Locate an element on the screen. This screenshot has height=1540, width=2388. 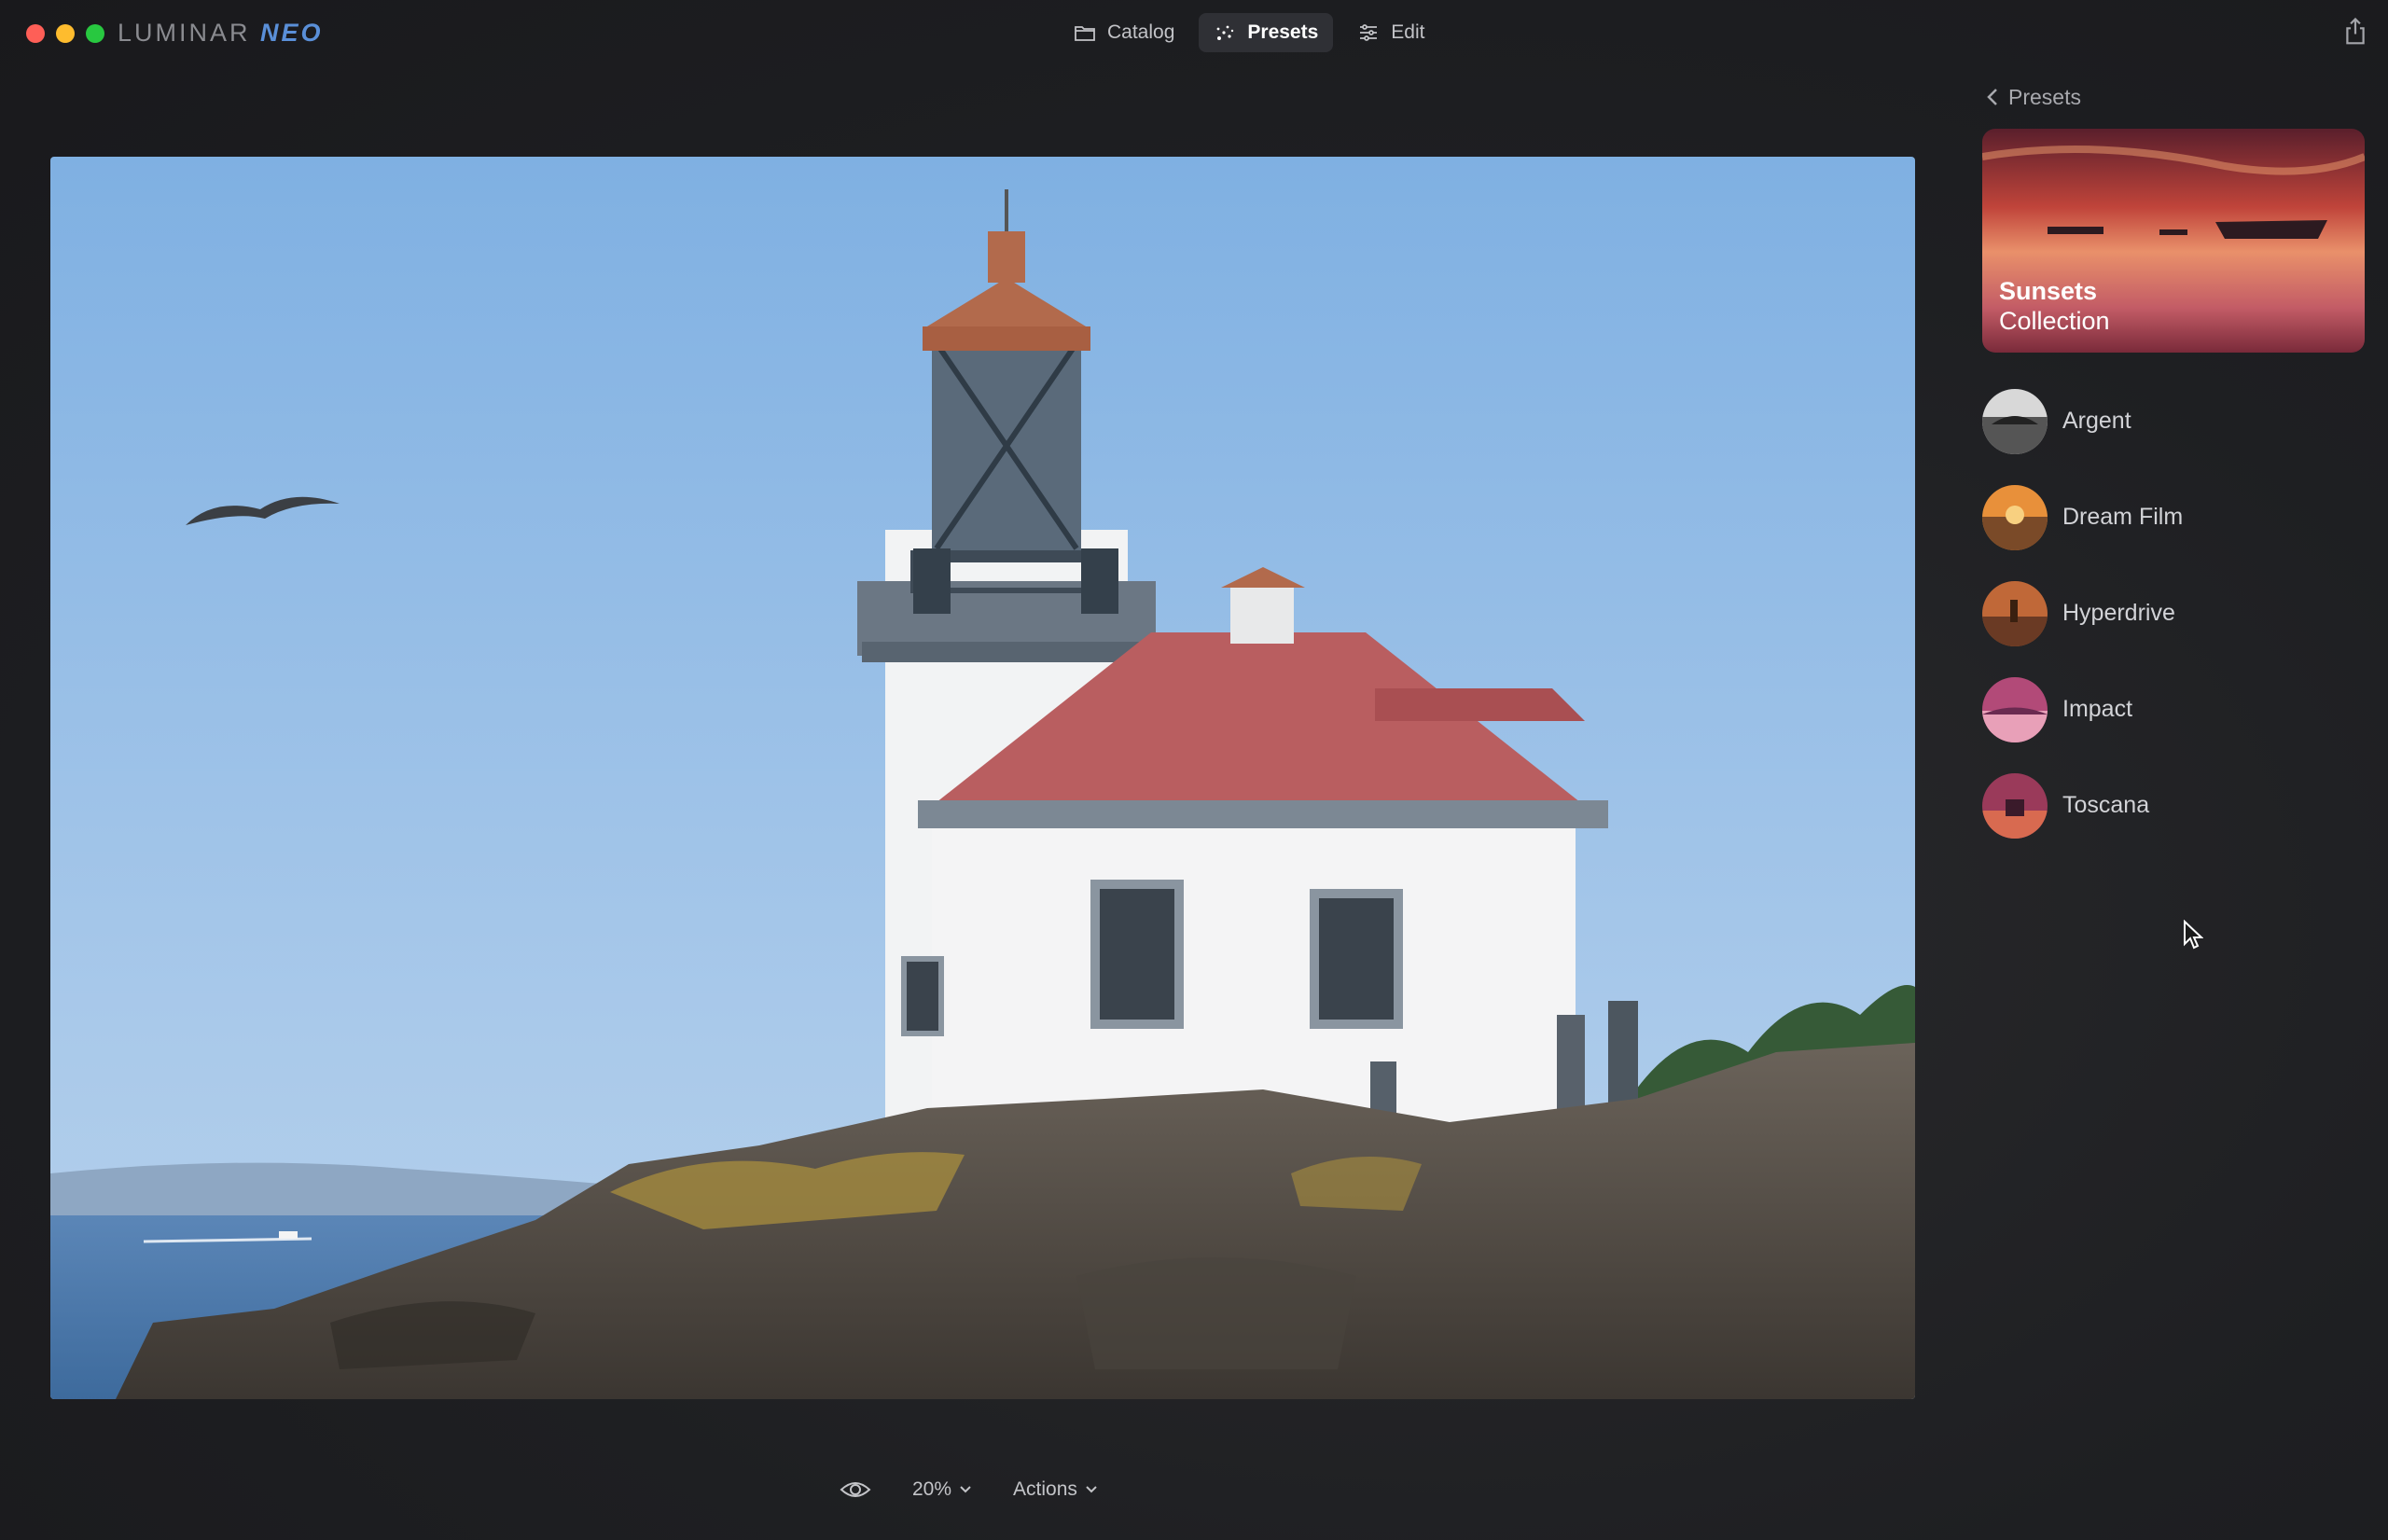
collection-title-line2: Collection is located at coordinates (2054, 321).